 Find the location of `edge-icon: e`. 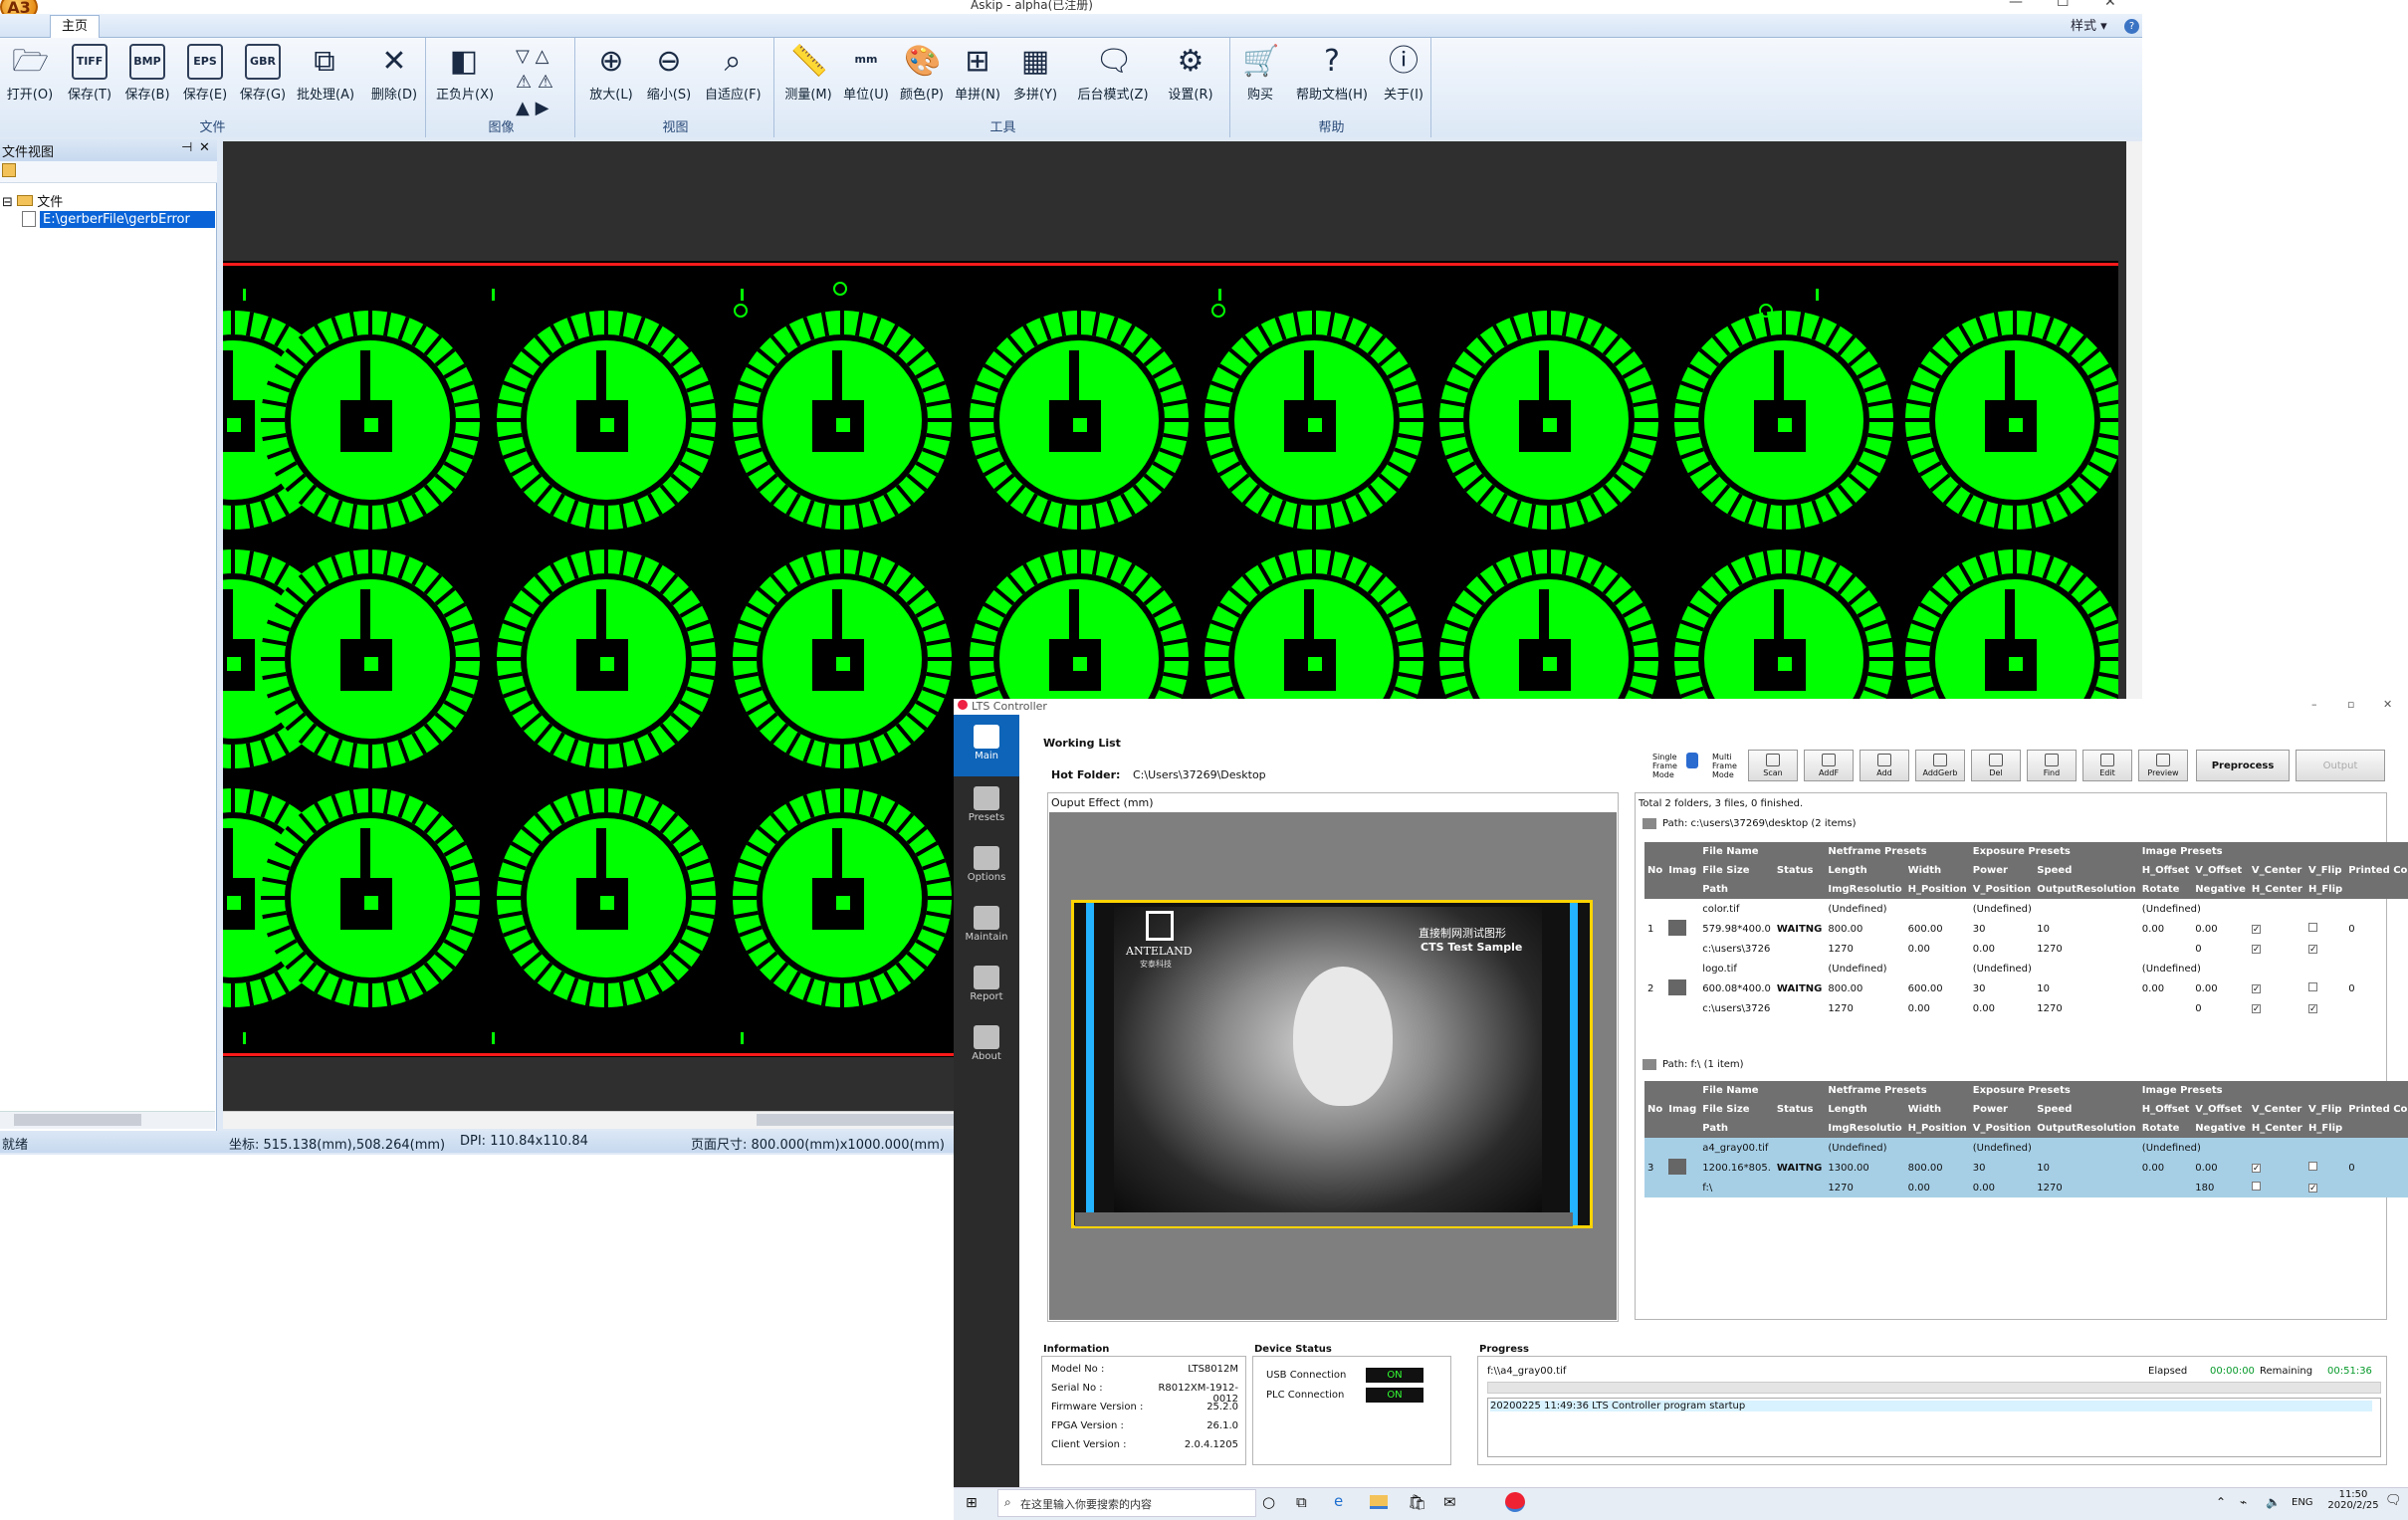

edge-icon: e is located at coordinates (1338, 1501).